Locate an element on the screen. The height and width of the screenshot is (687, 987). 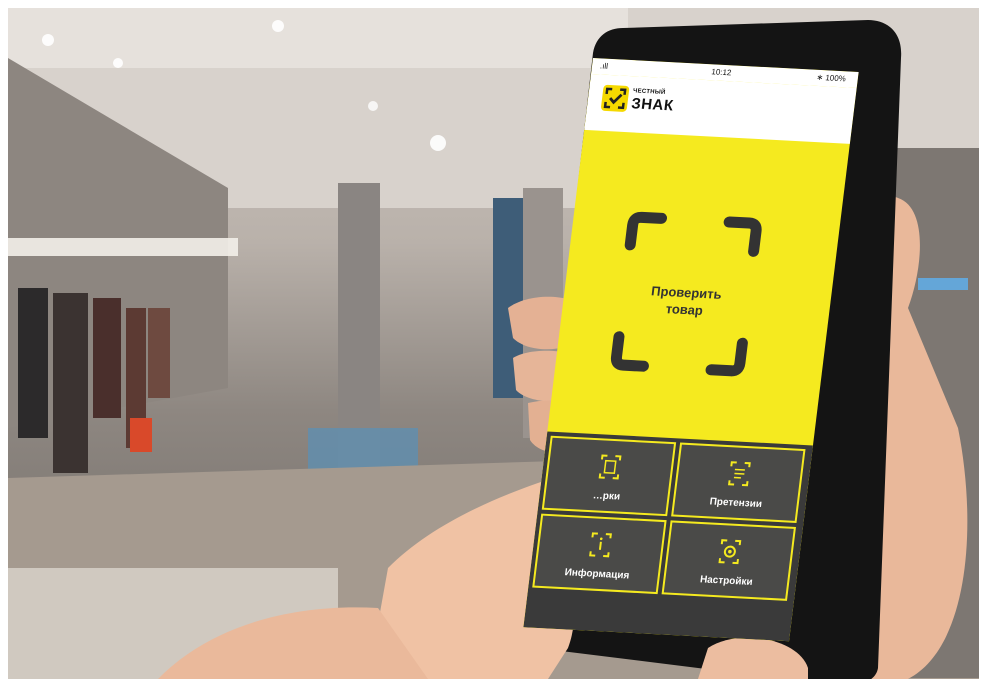
status-time: 10:12 is located at coordinates (721, 72).